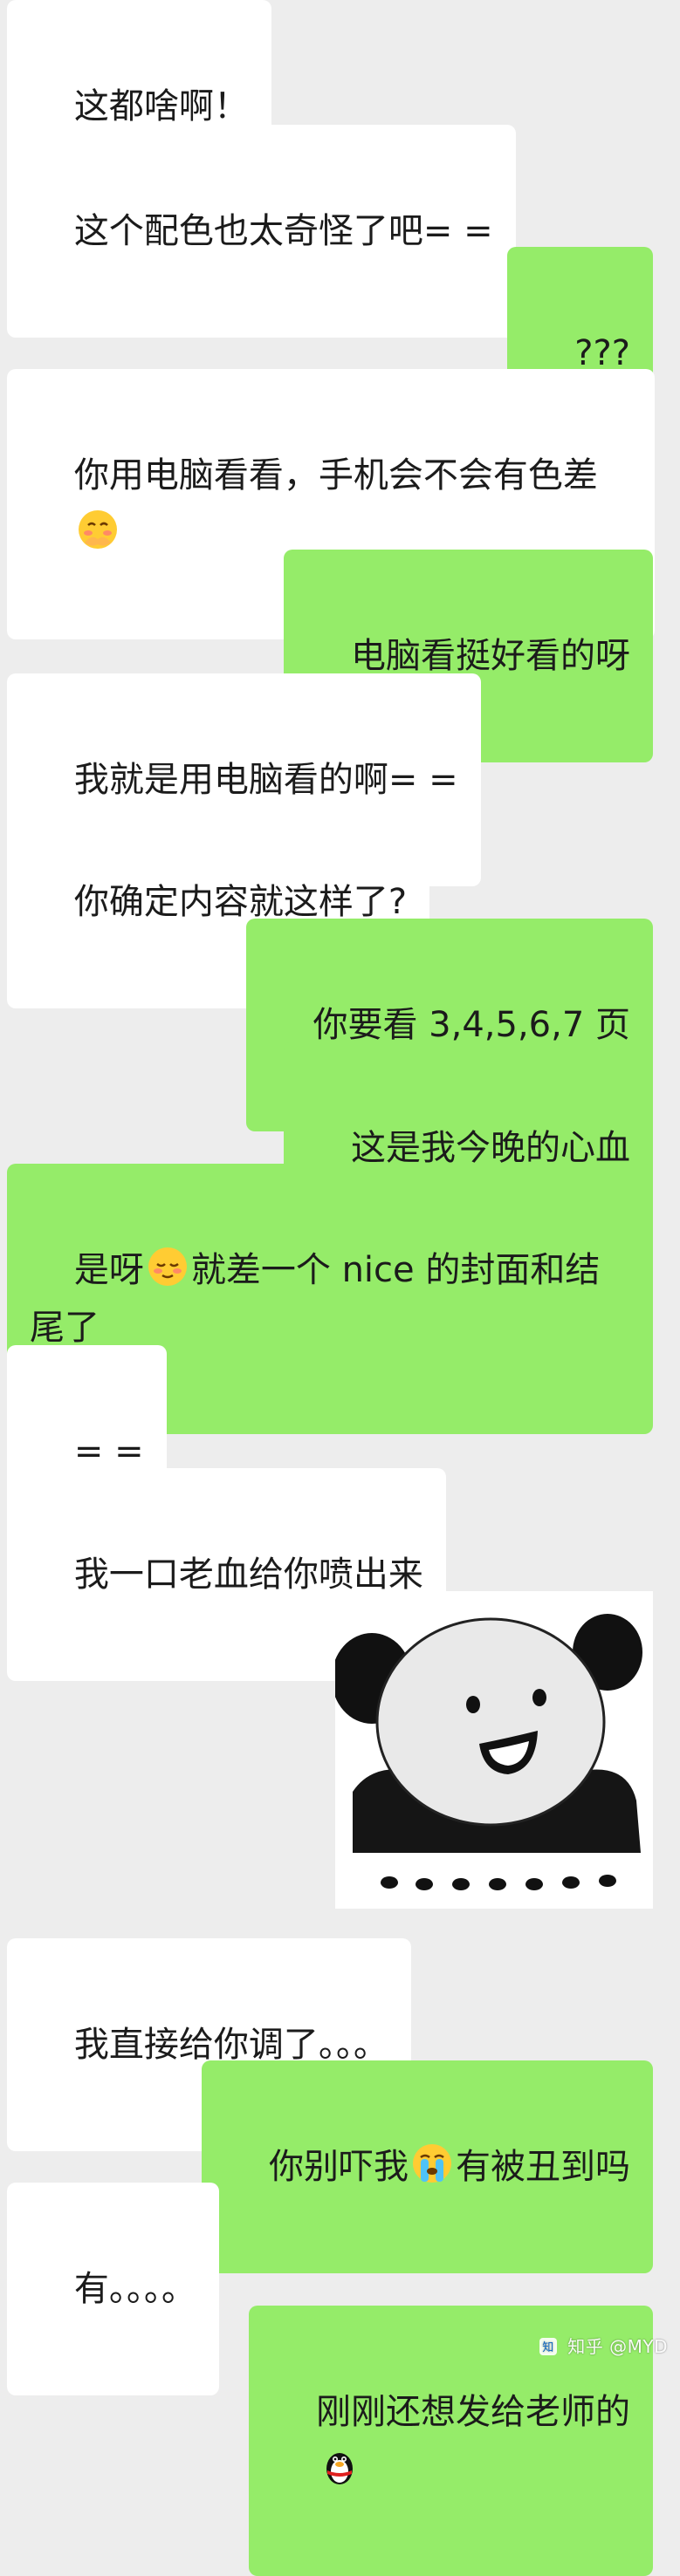  Describe the element at coordinates (617, 2346) in the screenshot. I see `watermark-text: 知乎 @MYD` at that location.